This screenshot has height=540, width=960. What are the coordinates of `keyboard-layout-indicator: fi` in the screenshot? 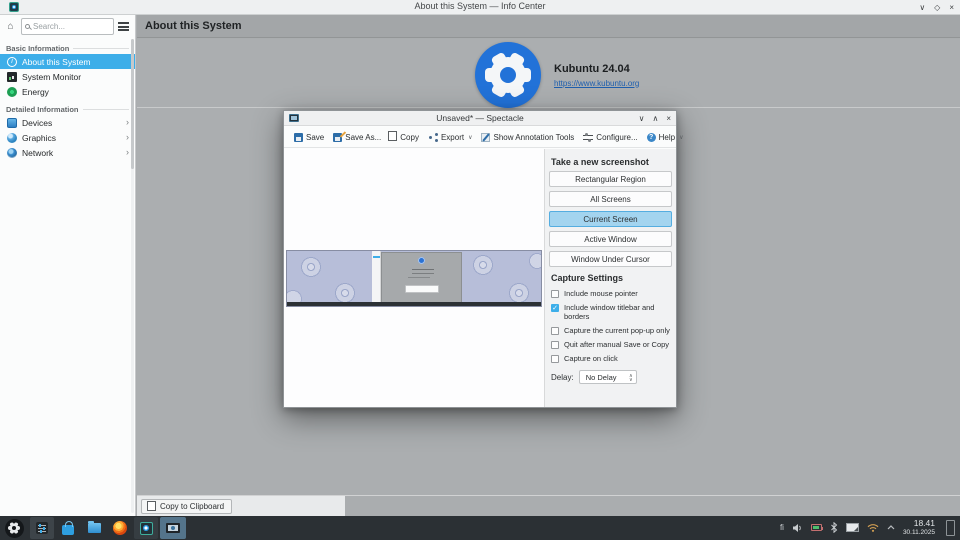 It's located at (782, 527).